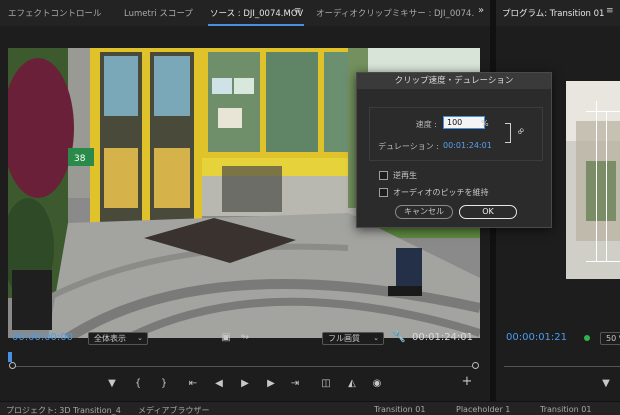  Describe the element at coordinates (464, 122) in the screenshot. I see `speed-input` at that location.